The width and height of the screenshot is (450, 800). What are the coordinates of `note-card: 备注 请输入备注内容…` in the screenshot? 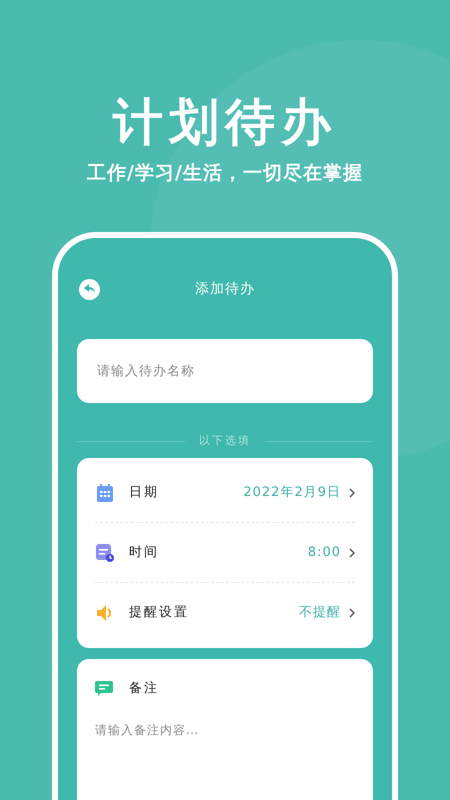 It's located at (225, 729).